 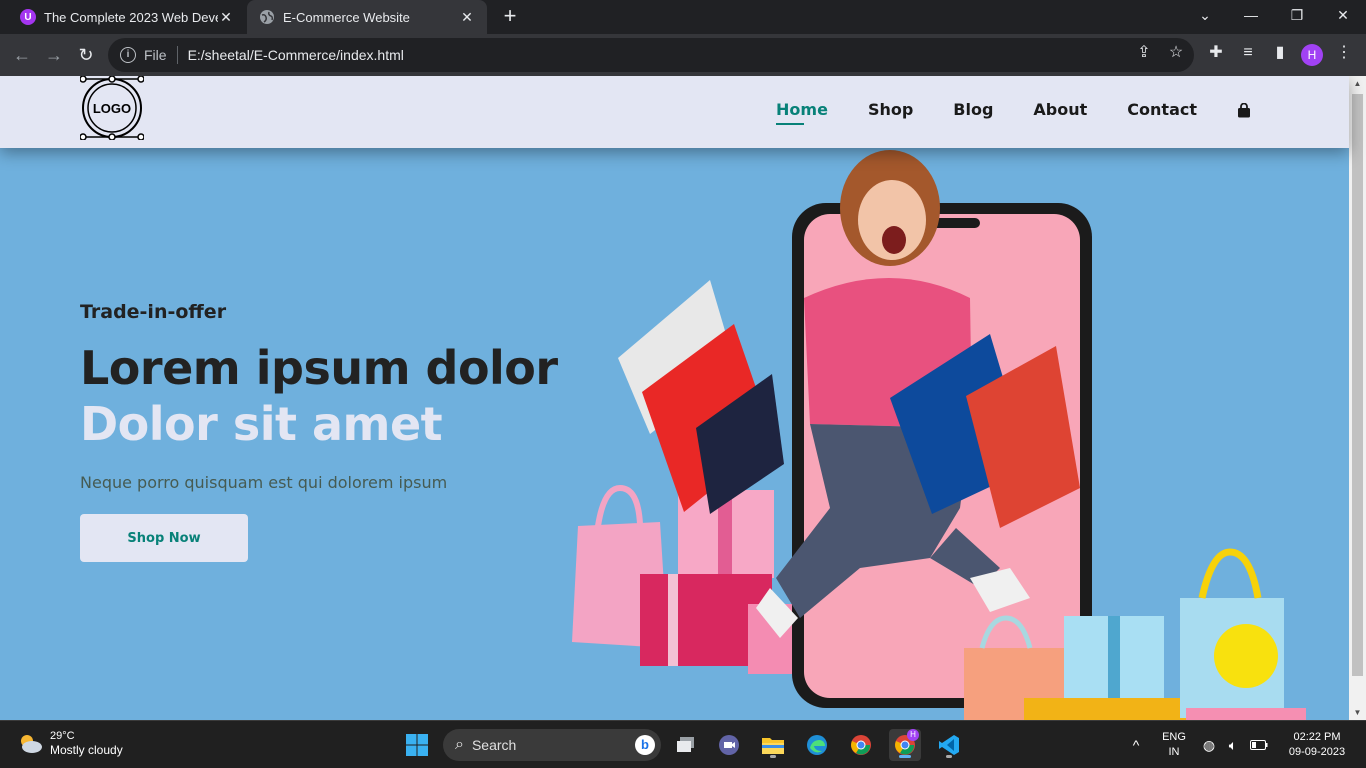 I want to click on udemy-icon: U, so click(x=28, y=17).